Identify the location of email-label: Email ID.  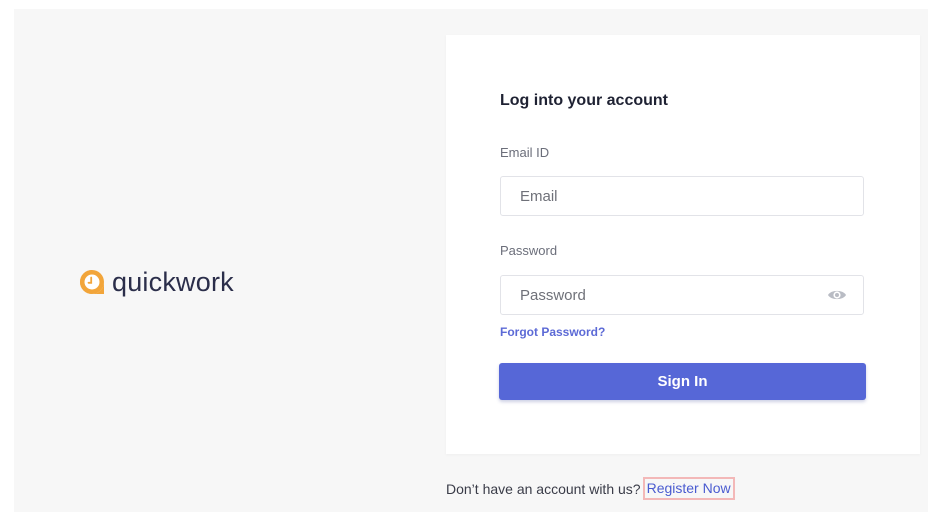
(525, 152).